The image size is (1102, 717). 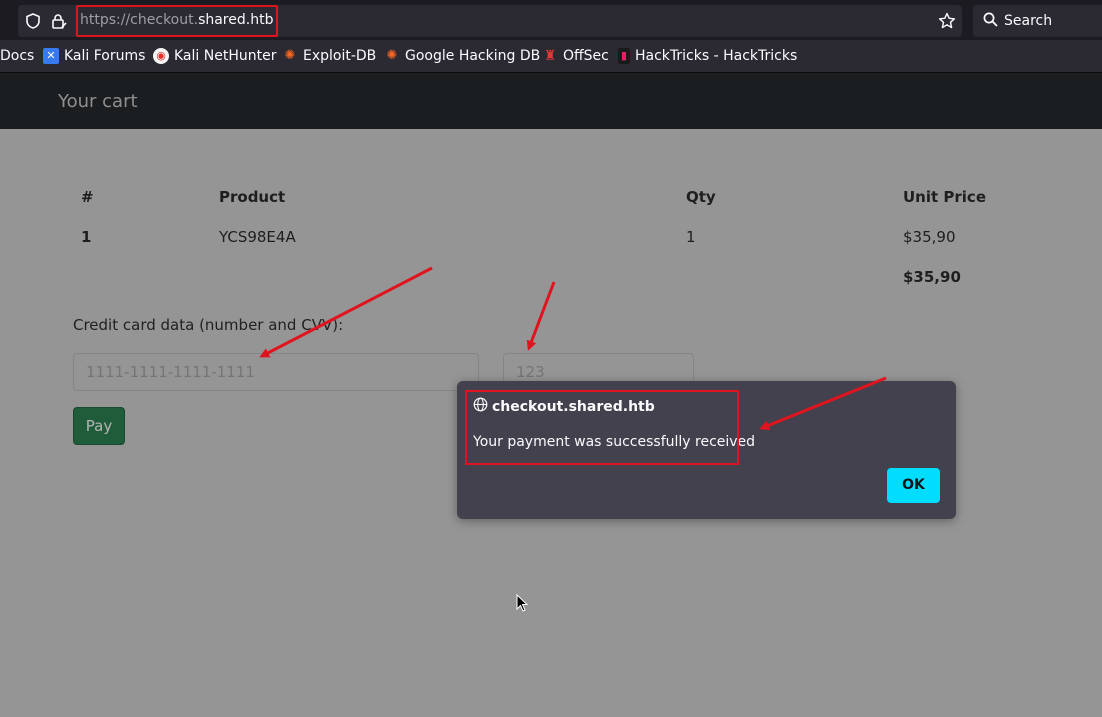 I want to click on bookmark-label: Exploit-DB, so click(x=340, y=56).